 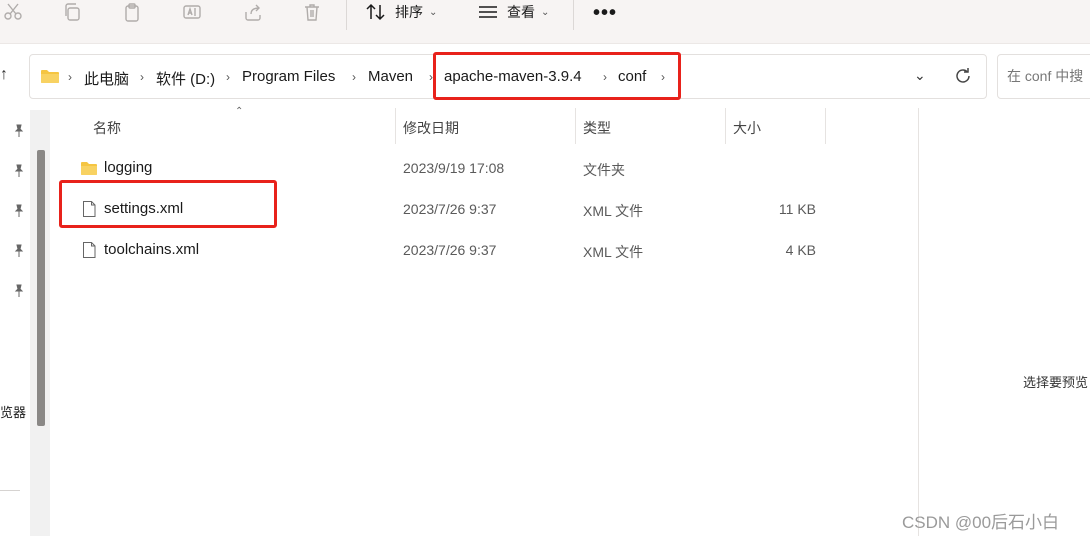 What do you see at coordinates (72, 12) in the screenshot?
I see `copy-icon` at bounding box center [72, 12].